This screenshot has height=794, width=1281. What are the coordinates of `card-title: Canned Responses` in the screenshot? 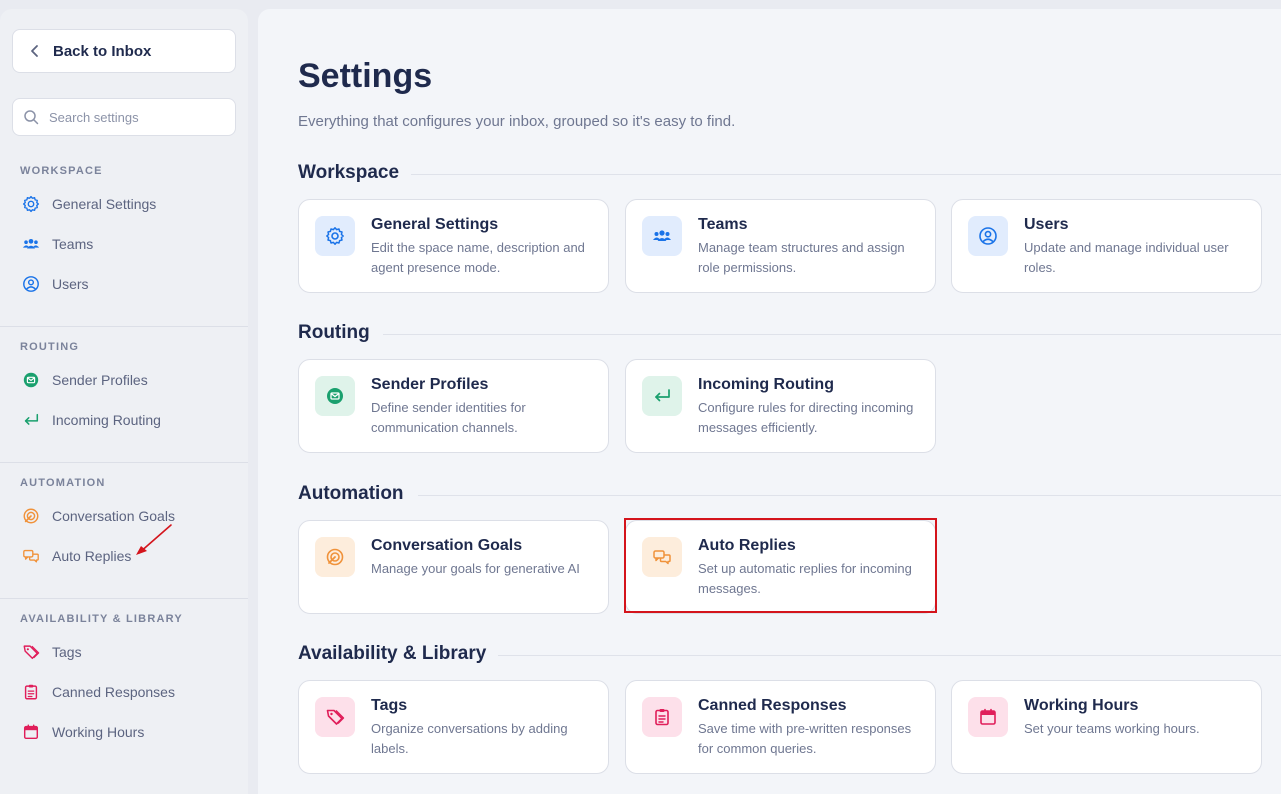 It's located at (772, 705).